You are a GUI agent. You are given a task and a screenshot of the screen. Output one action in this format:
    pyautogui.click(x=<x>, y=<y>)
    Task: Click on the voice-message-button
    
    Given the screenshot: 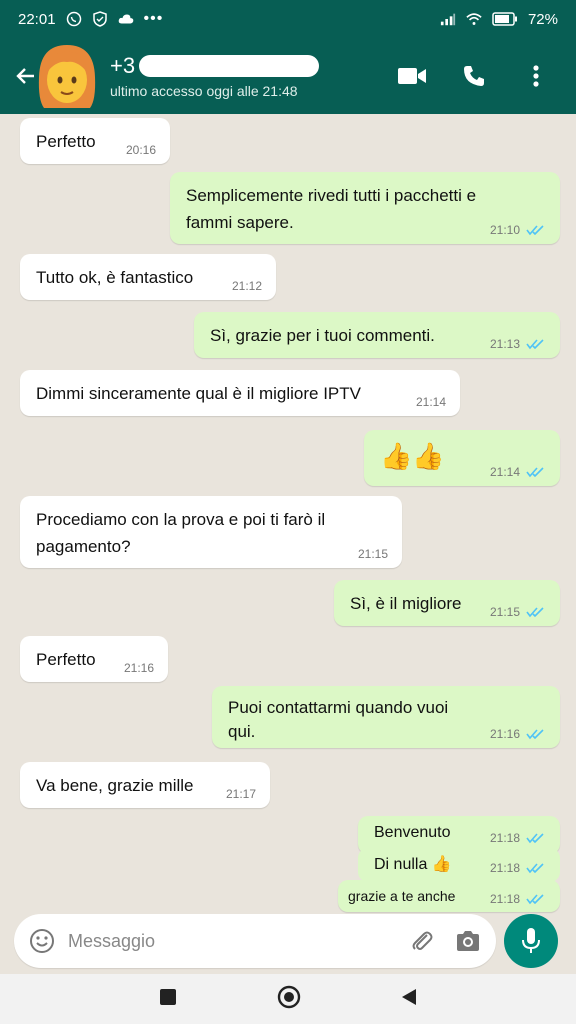 What is the action you would take?
    pyautogui.click(x=531, y=941)
    